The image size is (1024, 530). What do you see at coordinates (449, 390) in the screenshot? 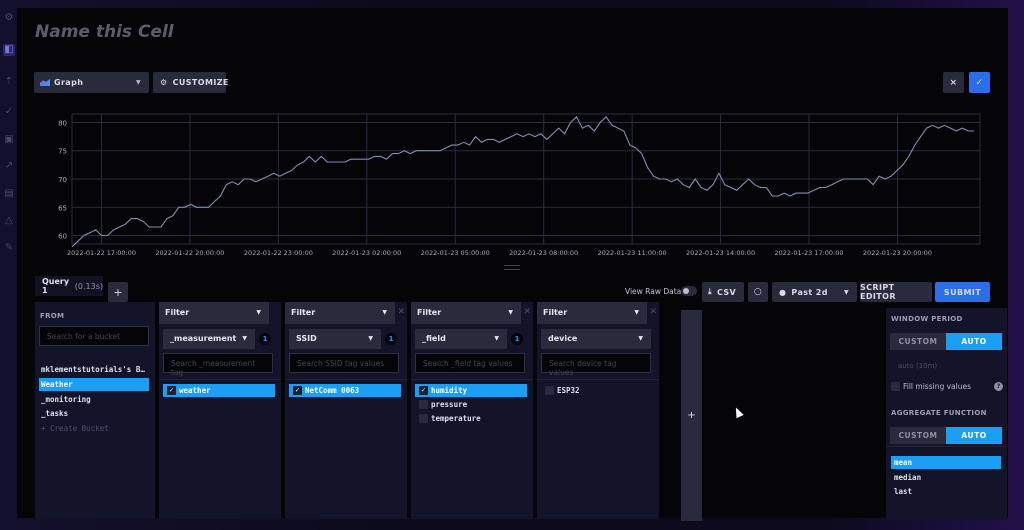
I see `tag-value-label: humidity` at bounding box center [449, 390].